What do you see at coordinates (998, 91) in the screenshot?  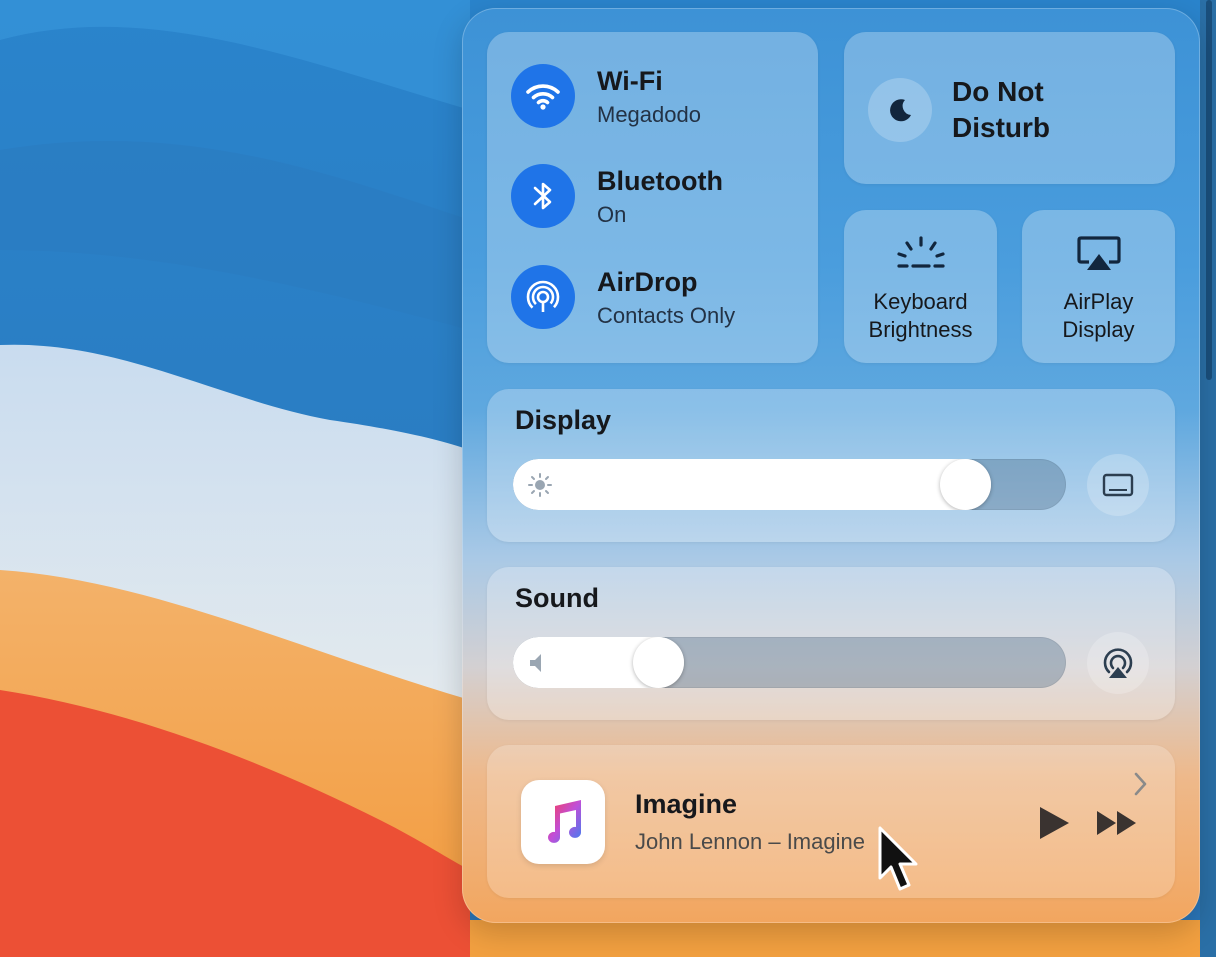 I see `do-not-disturb-line1: Do Not` at bounding box center [998, 91].